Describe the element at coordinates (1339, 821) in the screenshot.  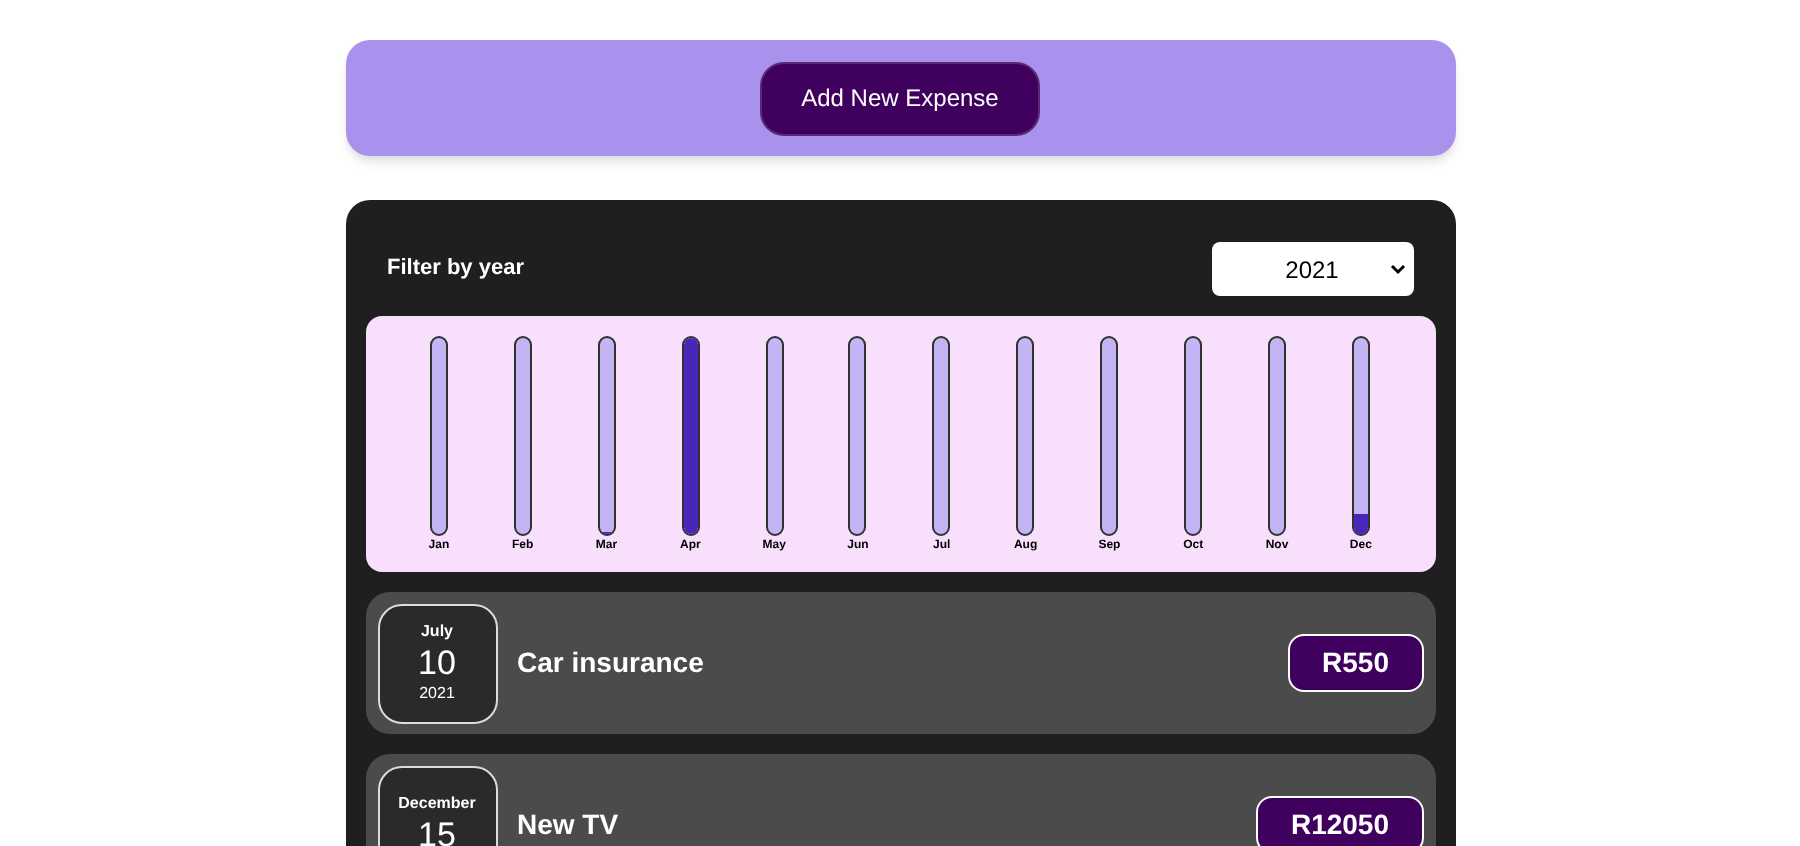
I see `expense-amount: R12050` at that location.